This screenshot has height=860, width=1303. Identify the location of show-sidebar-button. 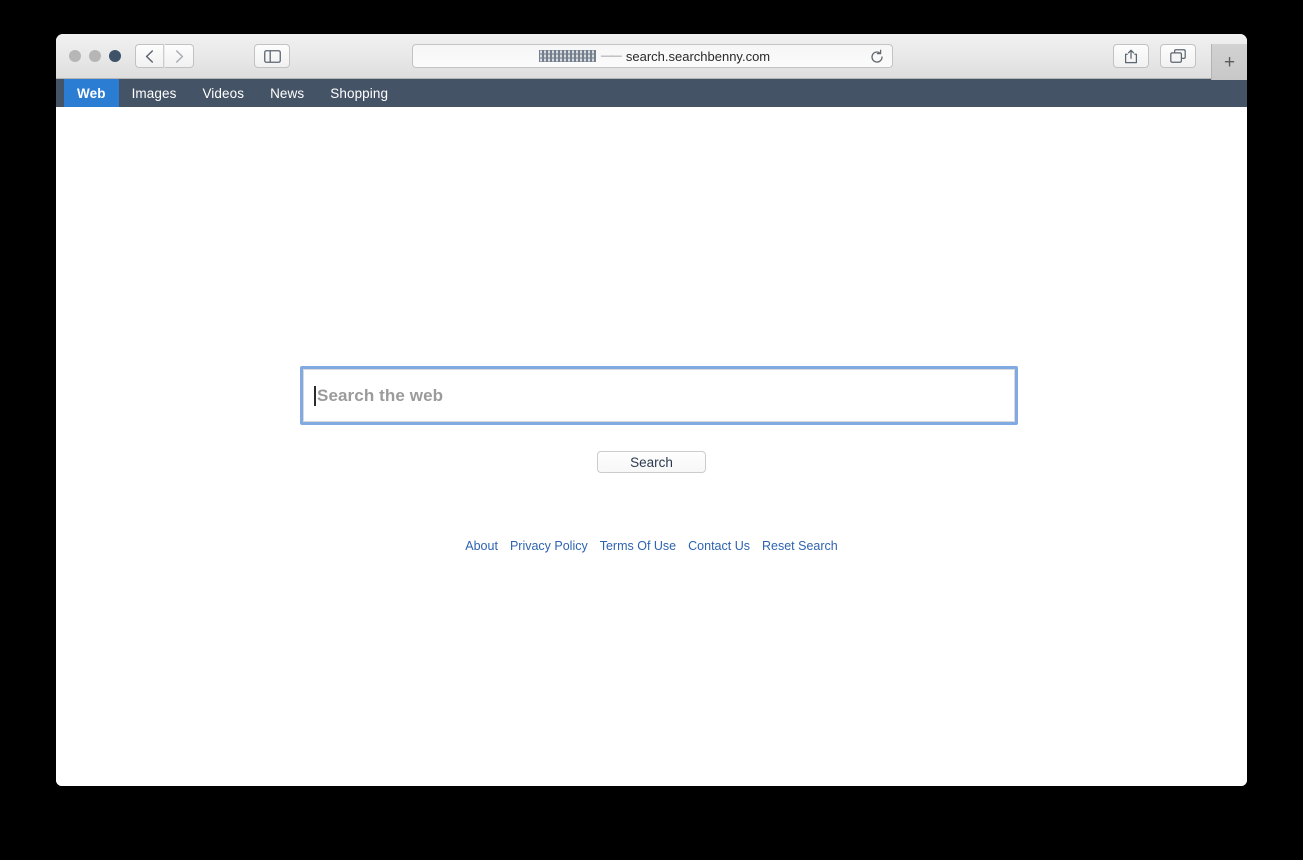
(272, 56).